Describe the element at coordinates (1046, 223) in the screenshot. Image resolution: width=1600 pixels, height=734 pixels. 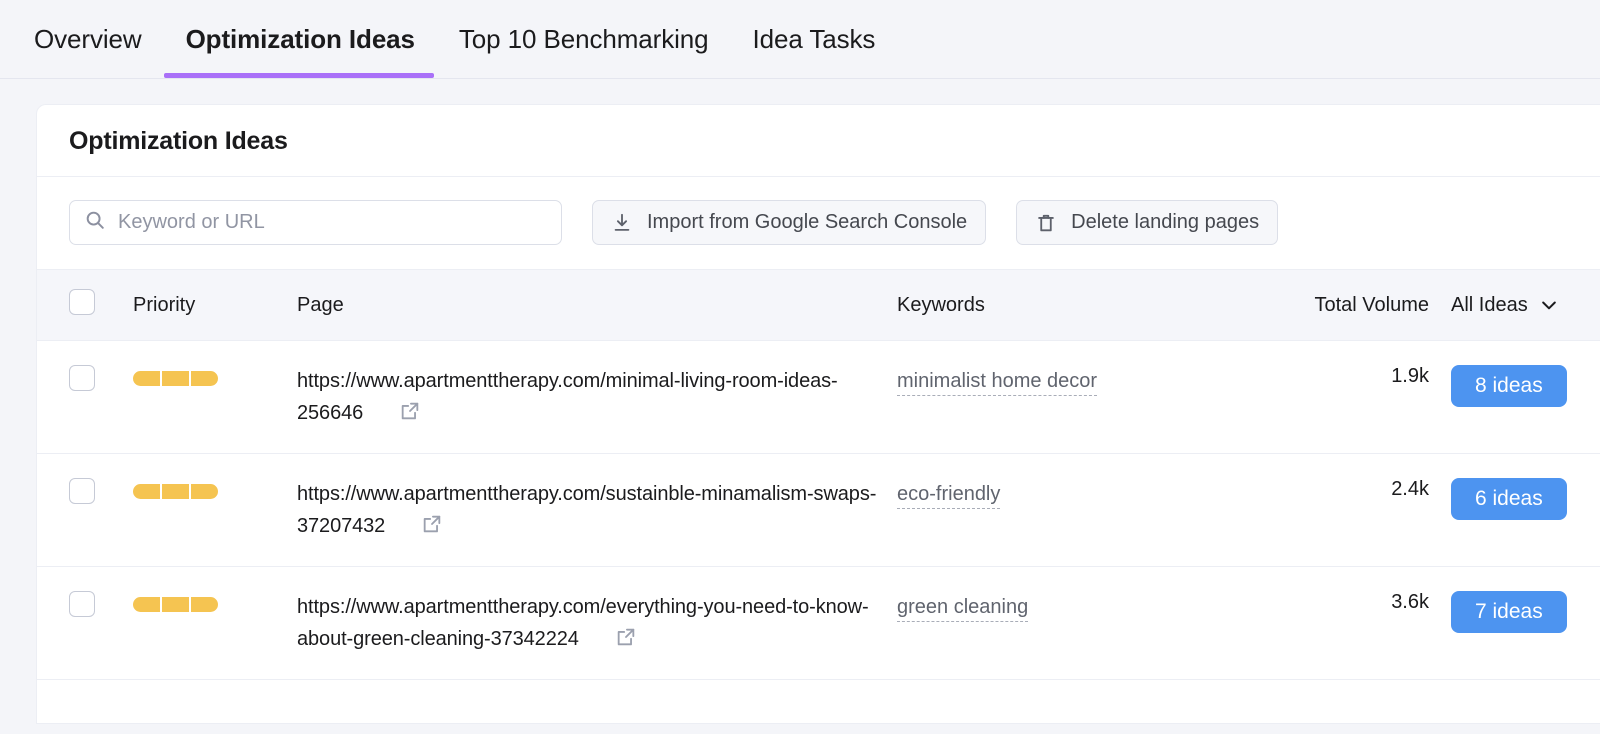
I see `trash-icon` at that location.